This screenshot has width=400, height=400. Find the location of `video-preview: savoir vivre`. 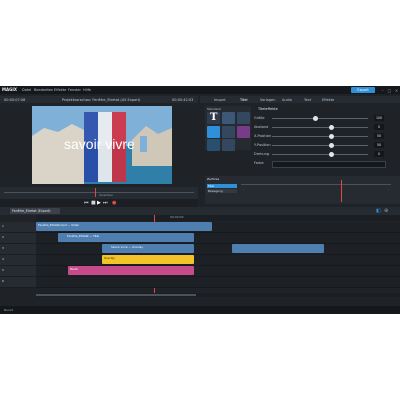

video-preview: savoir vivre is located at coordinates (102, 145).